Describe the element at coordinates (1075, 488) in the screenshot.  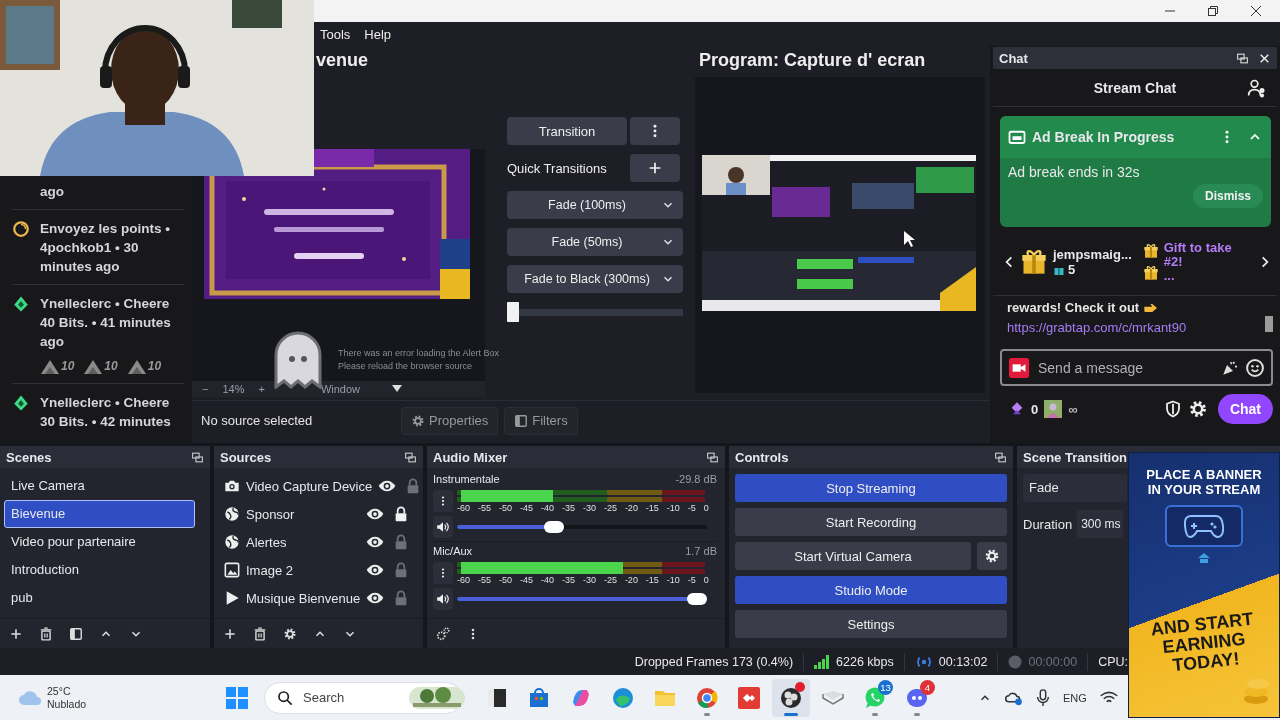
I see `transition-dropdown: Fade` at that location.